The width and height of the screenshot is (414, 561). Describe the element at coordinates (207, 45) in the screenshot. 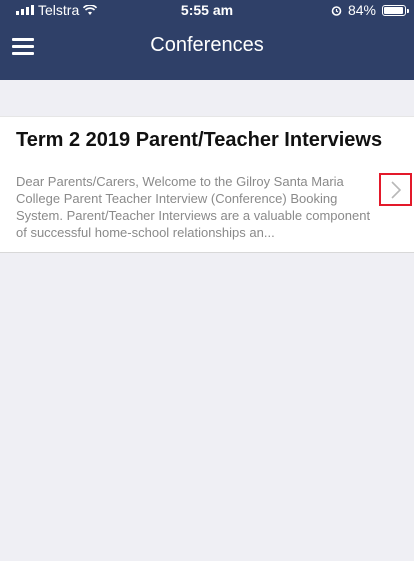

I see `page-title: Conferences` at that location.